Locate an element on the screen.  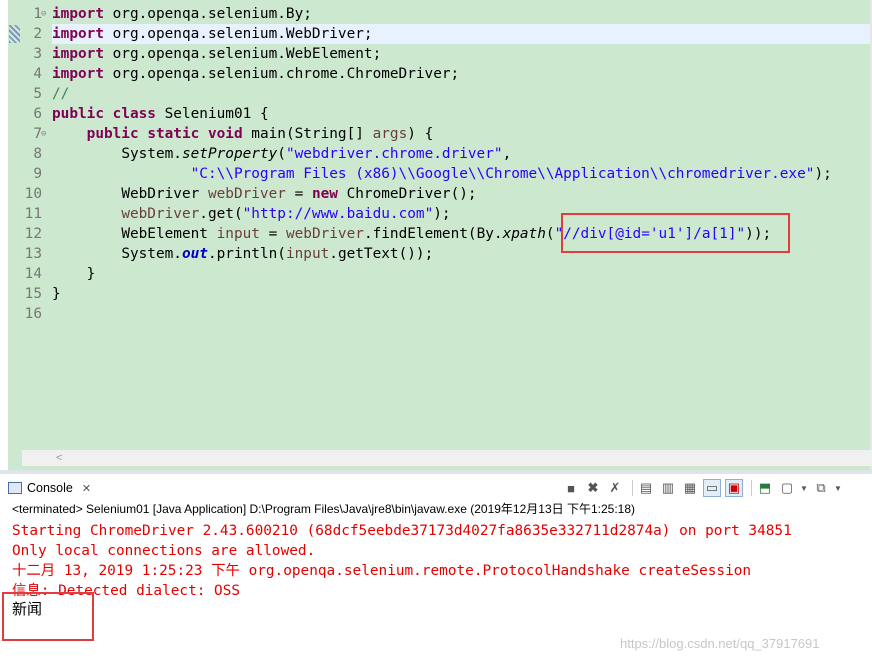
xpath-highlight-box is located at coordinates (675, 233).